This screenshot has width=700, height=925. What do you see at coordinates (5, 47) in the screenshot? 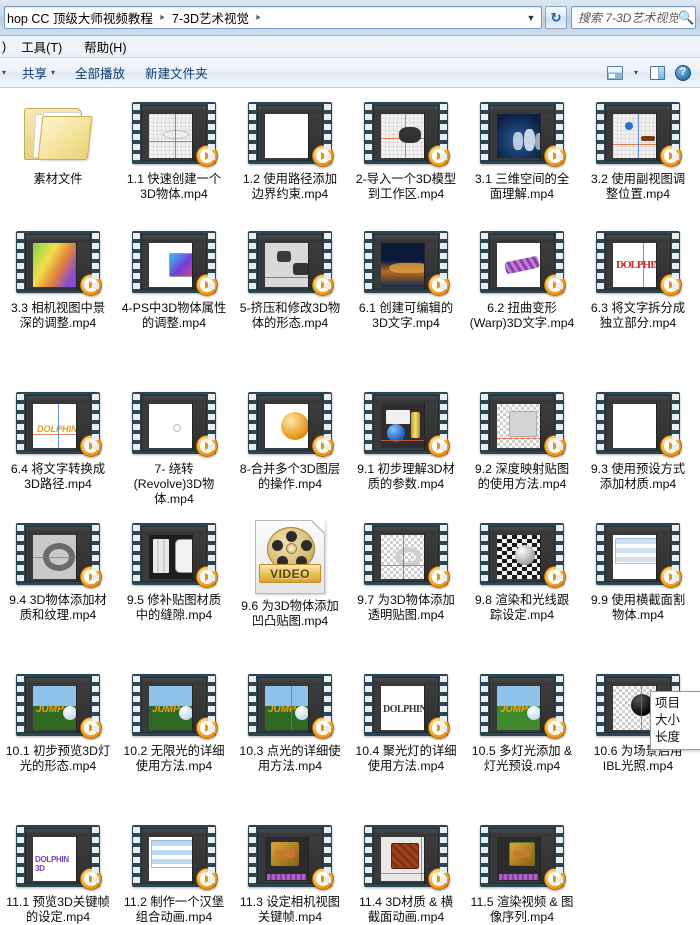
I see `menu-item-clipped: )` at bounding box center [5, 47].